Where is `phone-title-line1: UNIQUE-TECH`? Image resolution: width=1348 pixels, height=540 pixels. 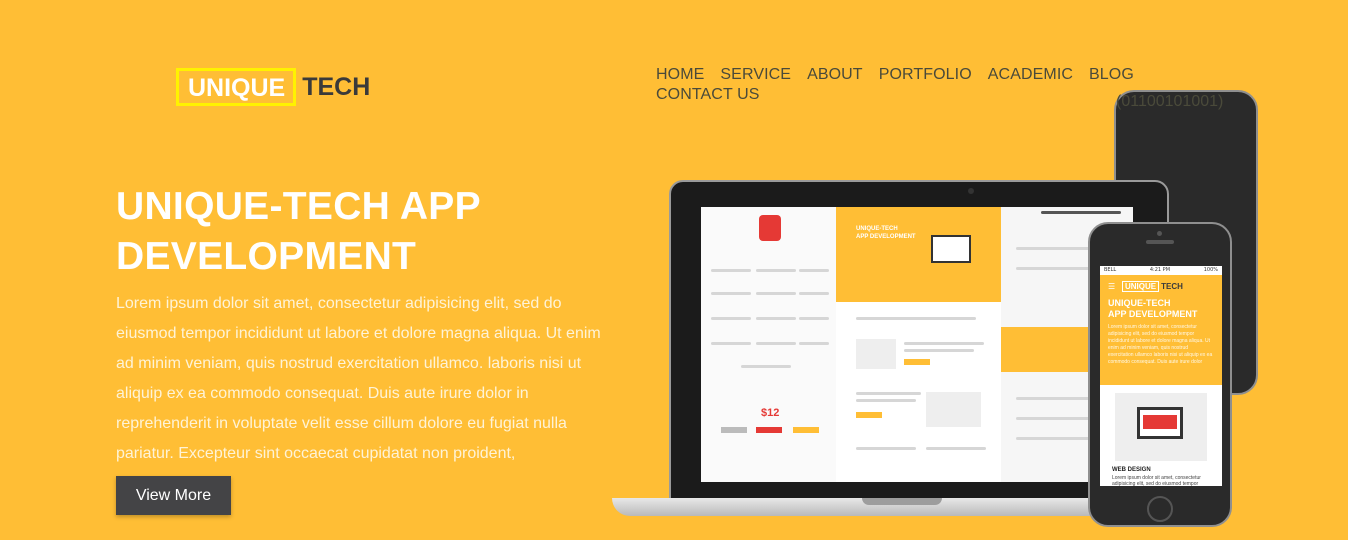 phone-title-line1: UNIQUE-TECH is located at coordinates (1139, 303).